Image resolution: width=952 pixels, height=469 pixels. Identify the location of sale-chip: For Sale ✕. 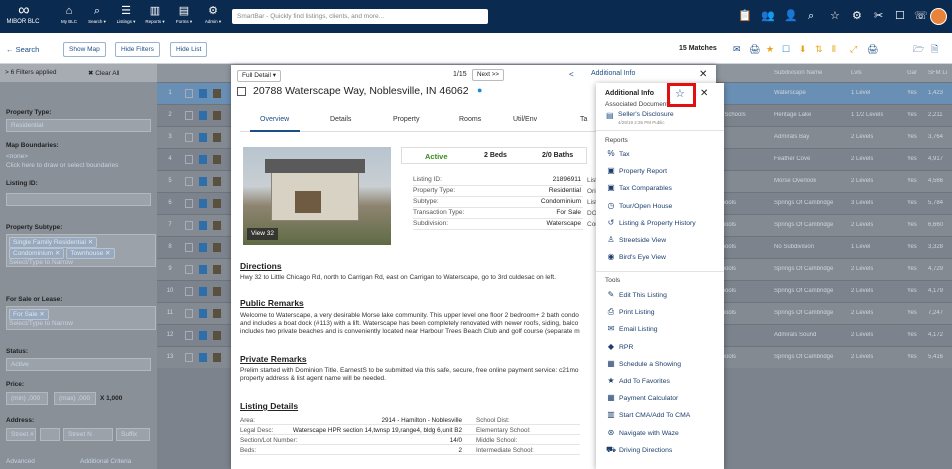
(29, 314).